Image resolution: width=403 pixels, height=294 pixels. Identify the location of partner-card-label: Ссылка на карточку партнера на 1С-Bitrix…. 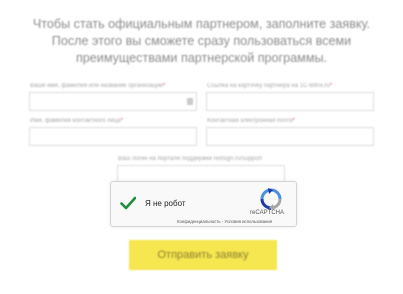
(269, 86).